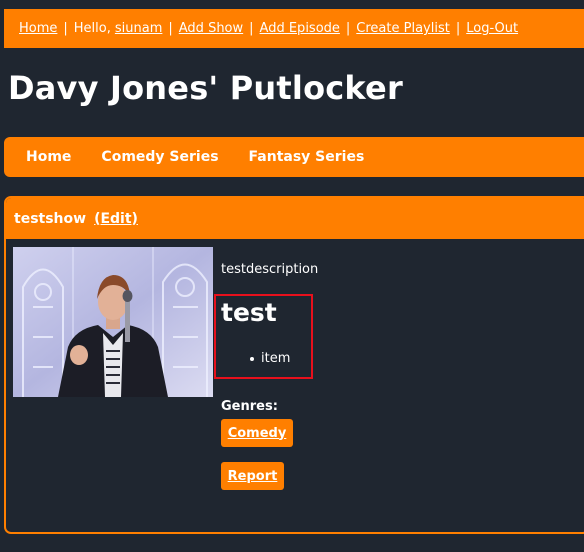 This screenshot has width=584, height=552. What do you see at coordinates (249, 406) in the screenshot?
I see `genres-label: Genres:` at bounding box center [249, 406].